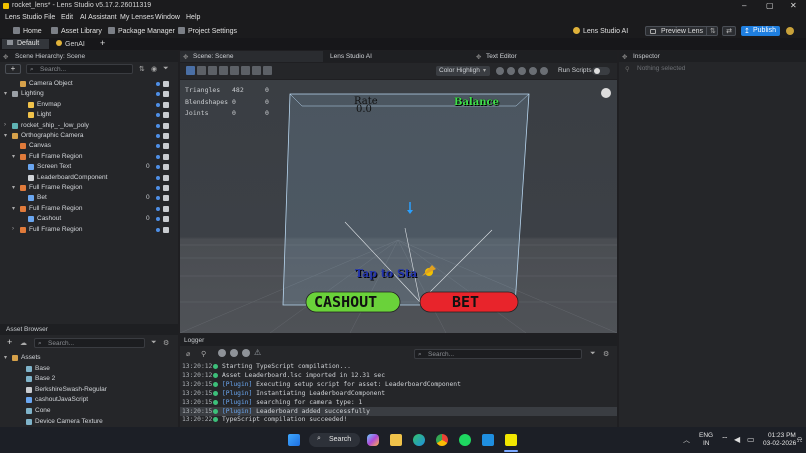 This screenshot has height=453, width=806. What do you see at coordinates (67, 17) in the screenshot?
I see `menu-edit: Edit` at bounding box center [67, 17].